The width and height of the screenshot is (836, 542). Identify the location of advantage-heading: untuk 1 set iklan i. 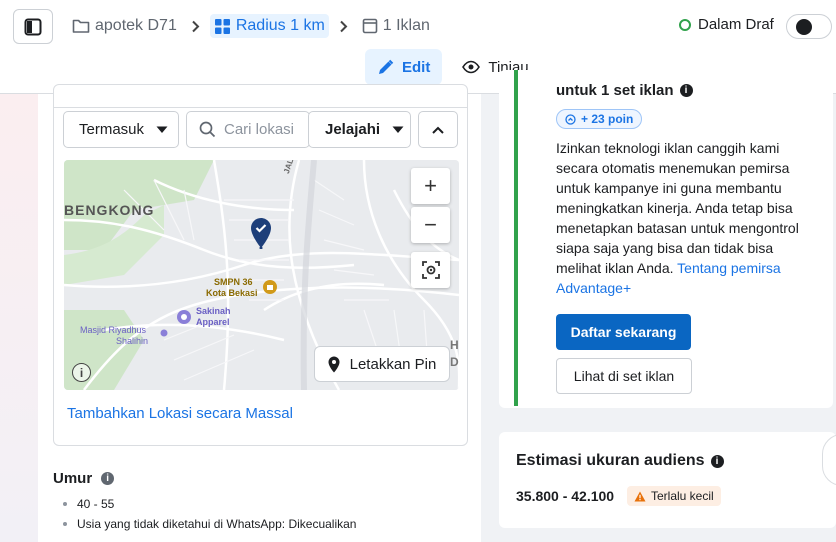
(624, 90).